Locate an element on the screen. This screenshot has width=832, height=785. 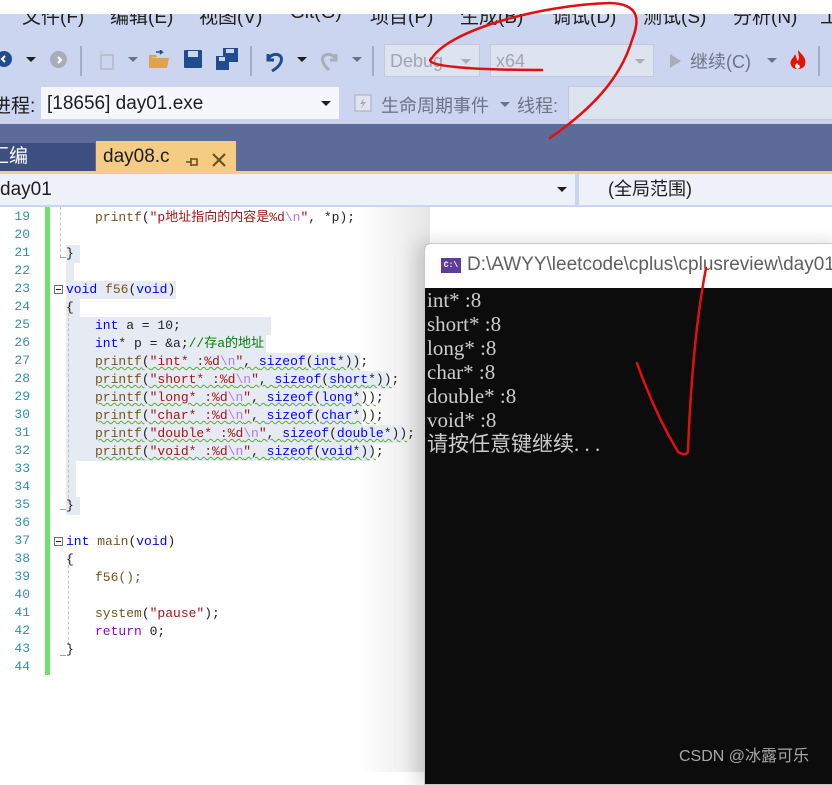
line-number: 29 is located at coordinates (22, 396).